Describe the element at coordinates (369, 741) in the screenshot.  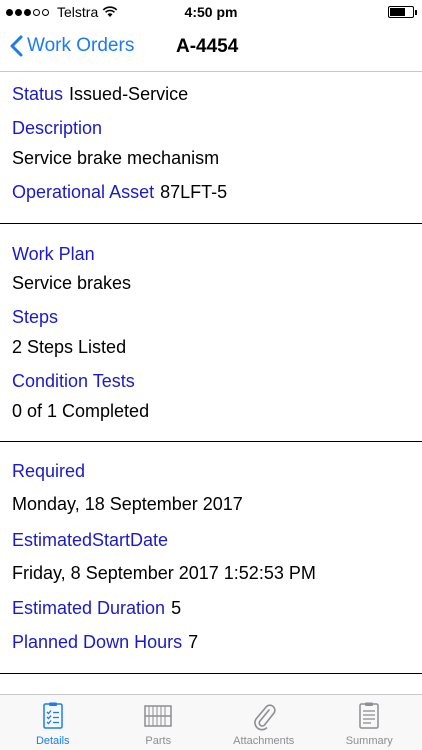
I see `tab-summary-label: Summary` at that location.